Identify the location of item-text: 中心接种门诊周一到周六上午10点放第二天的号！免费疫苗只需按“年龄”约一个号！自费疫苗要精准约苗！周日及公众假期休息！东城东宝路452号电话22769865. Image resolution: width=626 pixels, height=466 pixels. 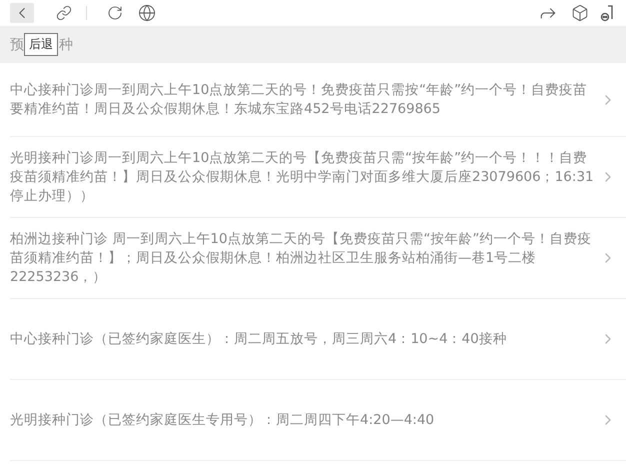
(299, 99).